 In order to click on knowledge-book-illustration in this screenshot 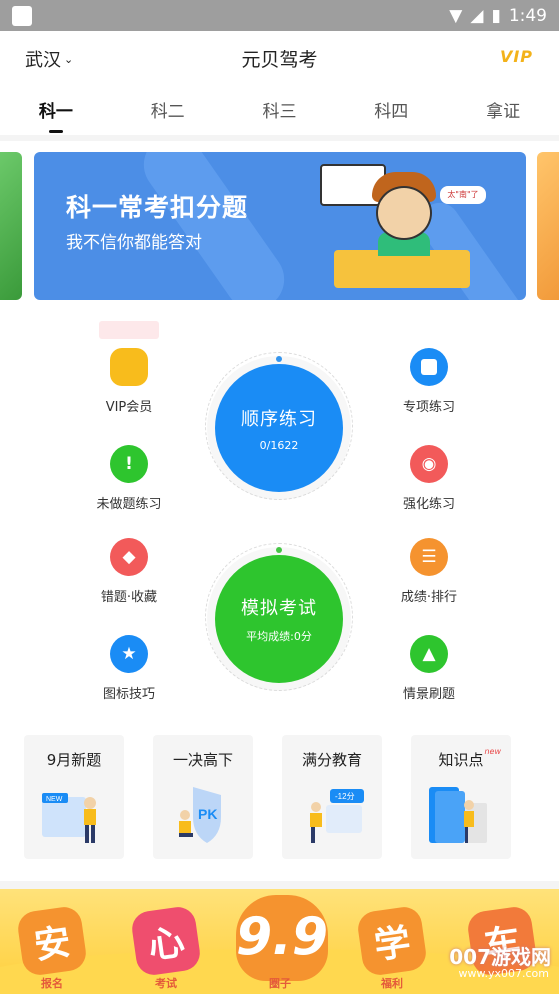, I will do `click(458, 815)`.